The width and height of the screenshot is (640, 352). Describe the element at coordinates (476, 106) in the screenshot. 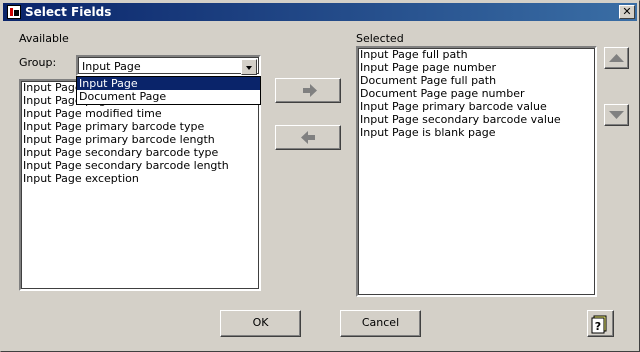

I see `selected-list-item: Input Page primary barcode value` at that location.